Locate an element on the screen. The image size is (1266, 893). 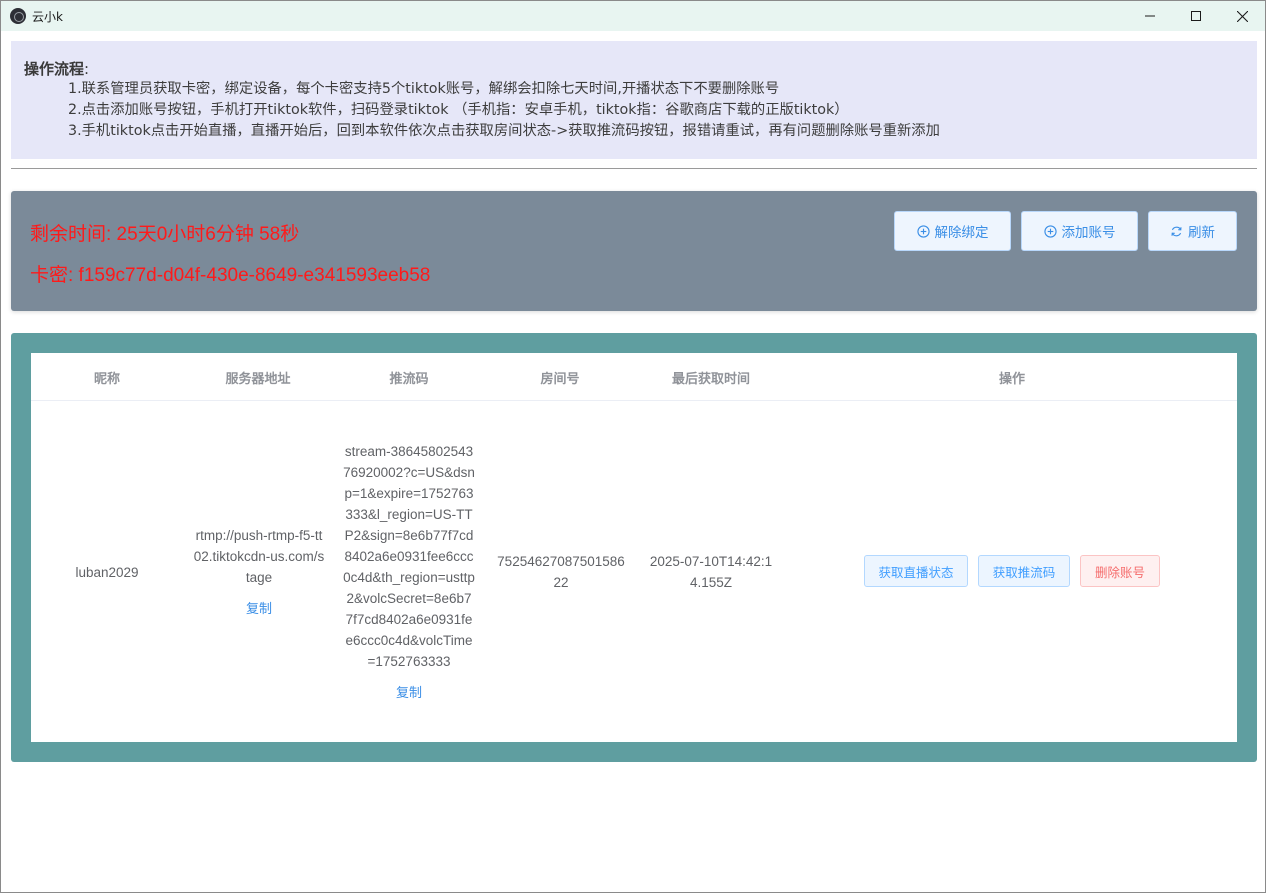
window-title: 云小k is located at coordinates (47, 16).